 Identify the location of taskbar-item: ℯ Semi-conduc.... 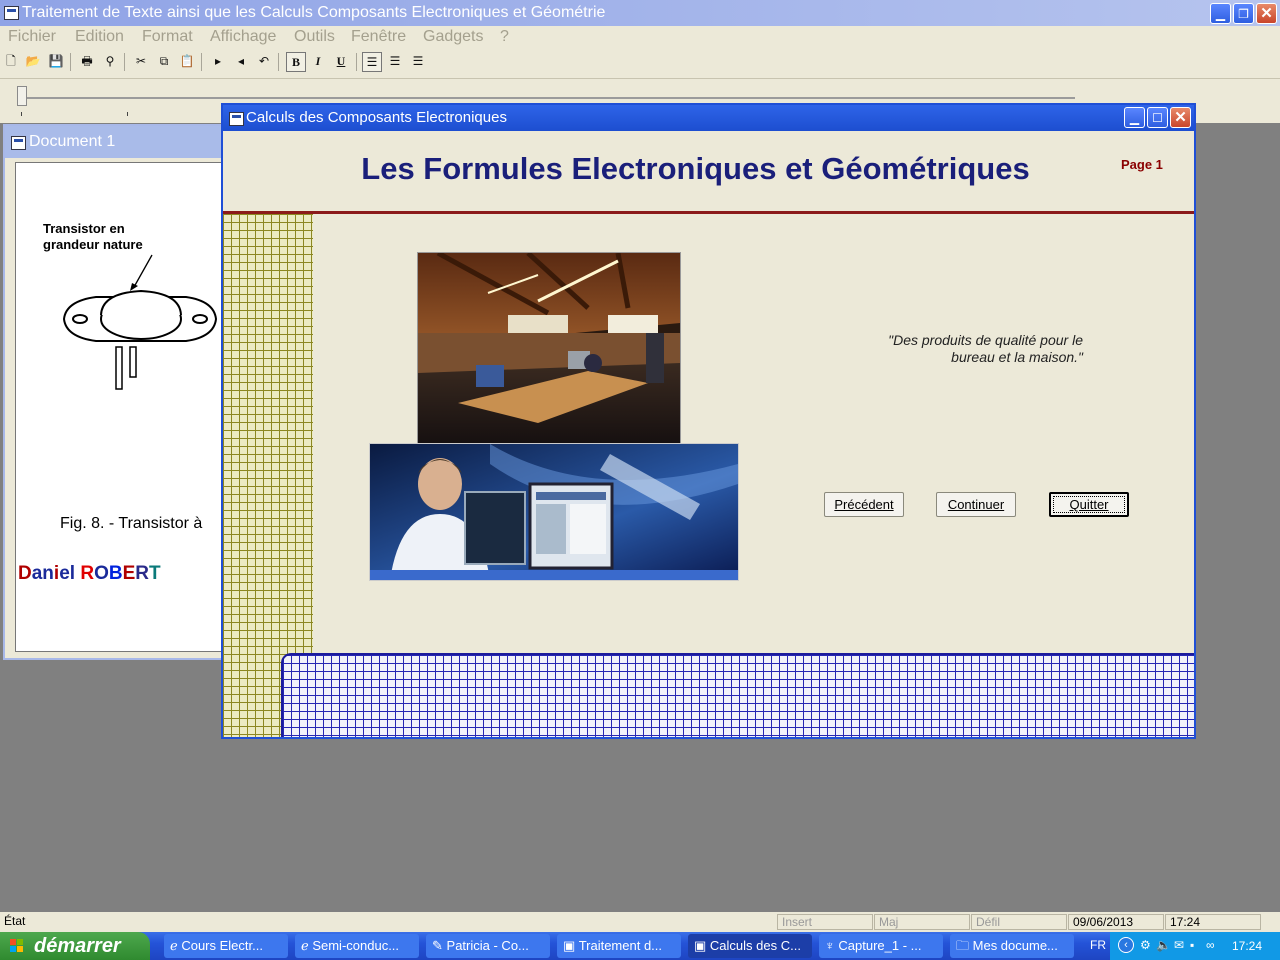
(357, 946).